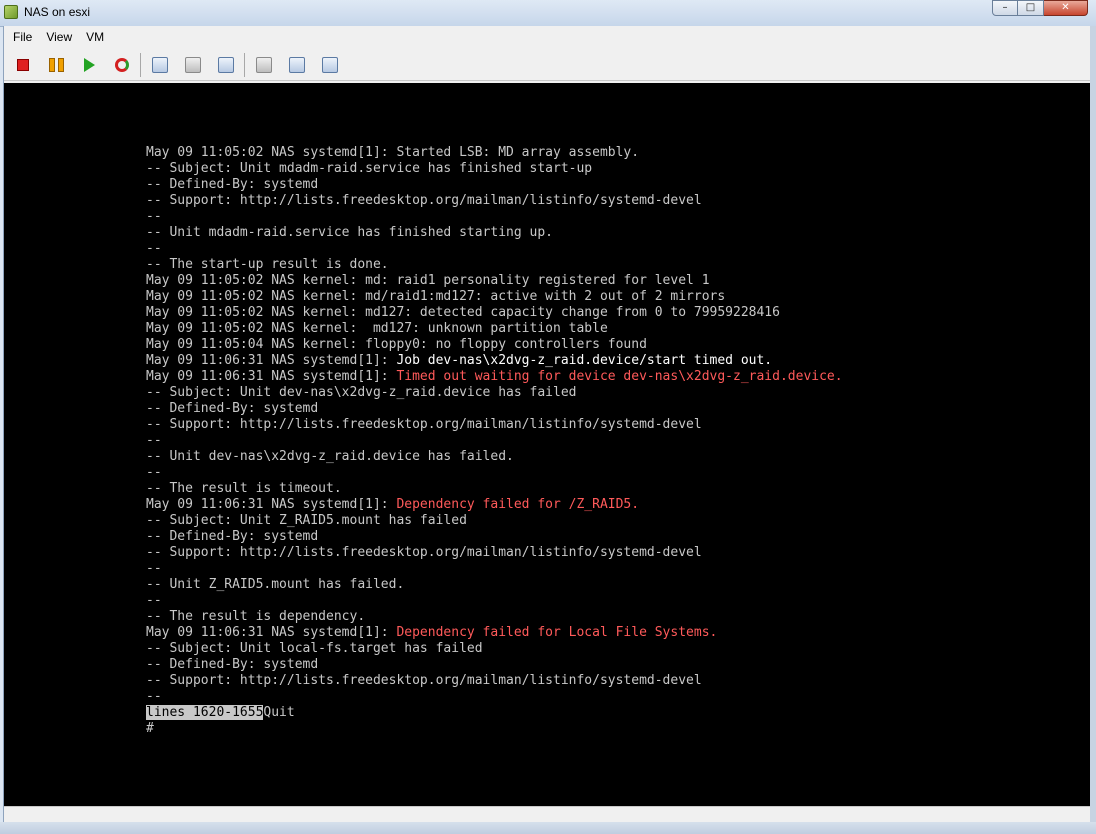  What do you see at coordinates (1066, 8) in the screenshot?
I see `close-button: ✕` at bounding box center [1066, 8].